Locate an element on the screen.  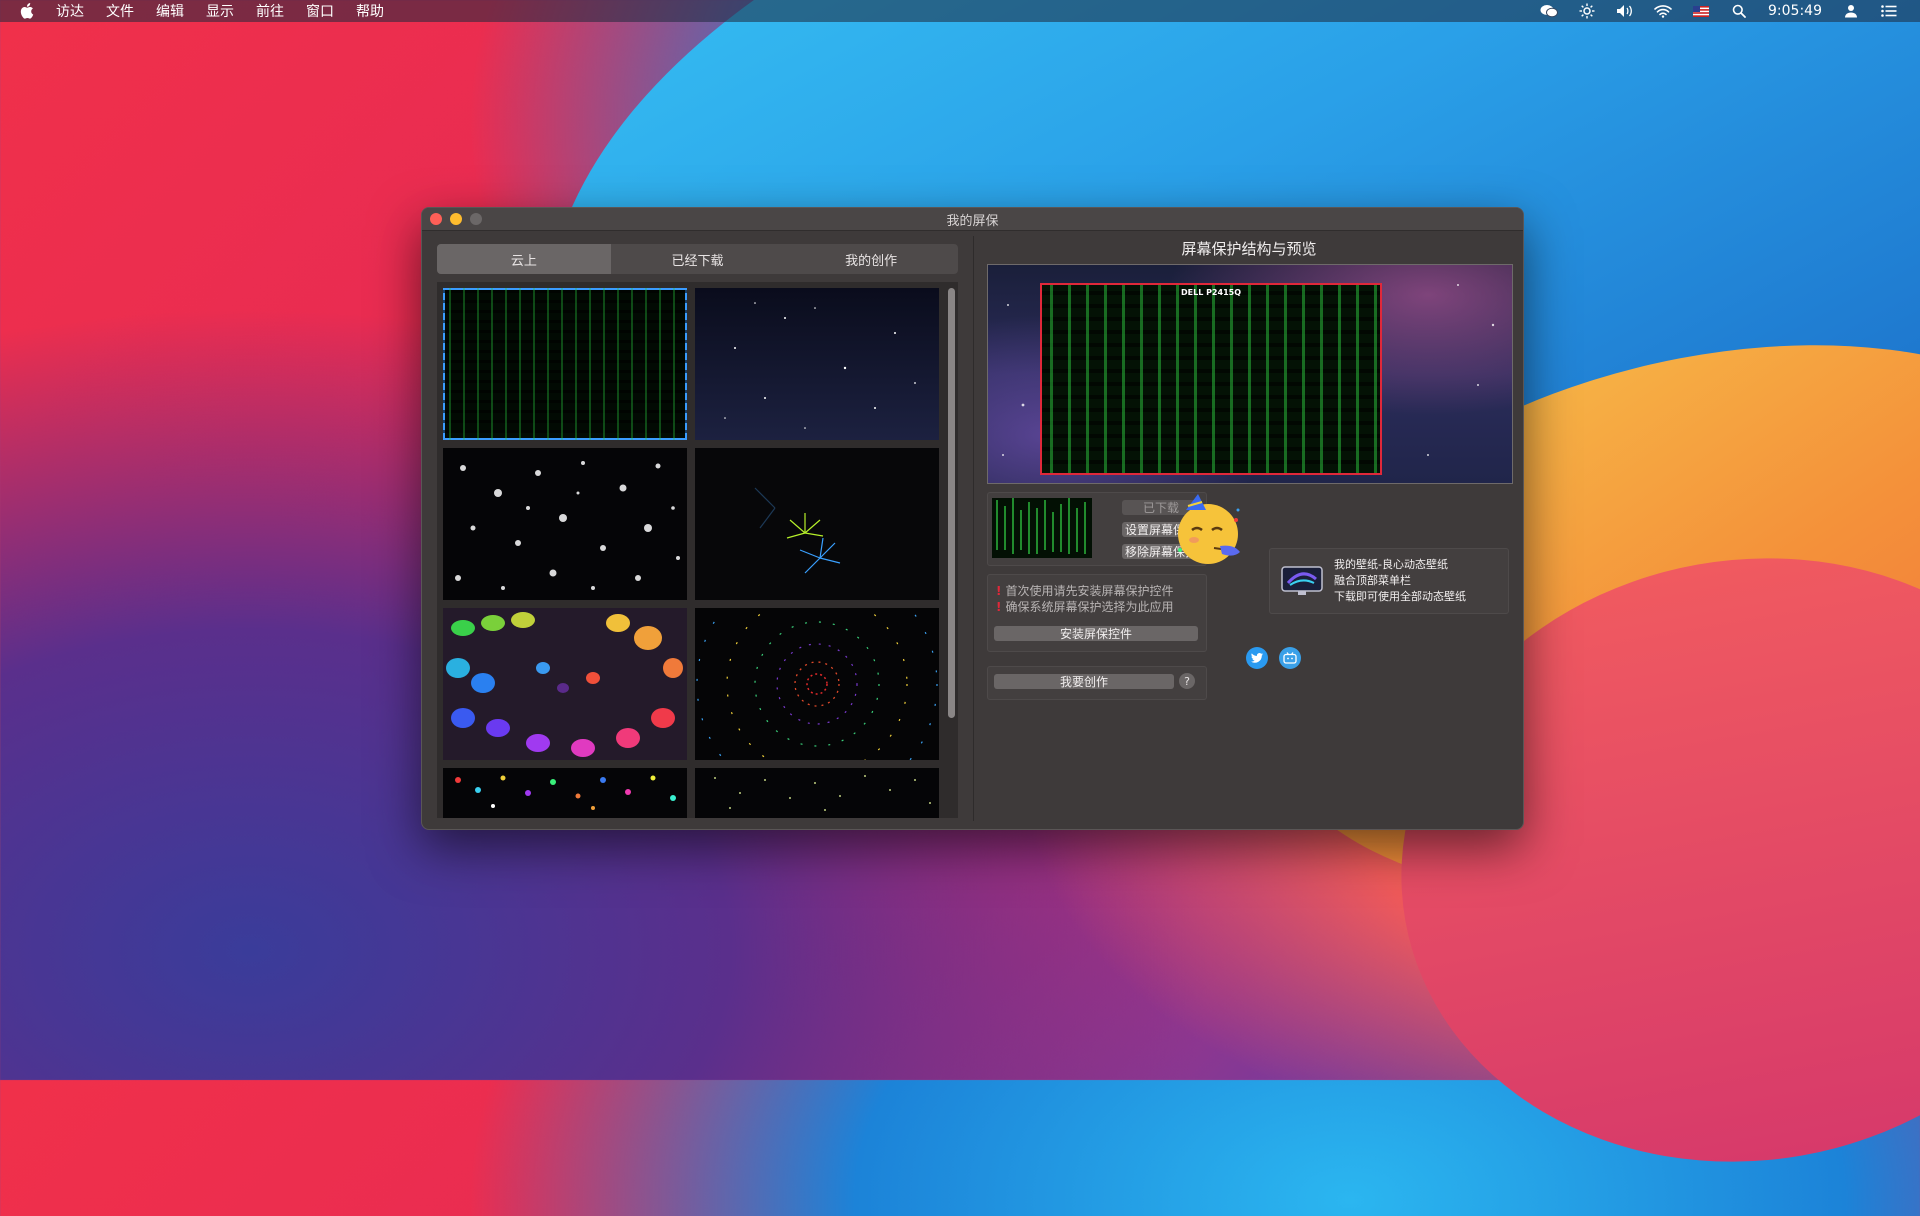
wifi-icon is located at coordinates (1663, 11).